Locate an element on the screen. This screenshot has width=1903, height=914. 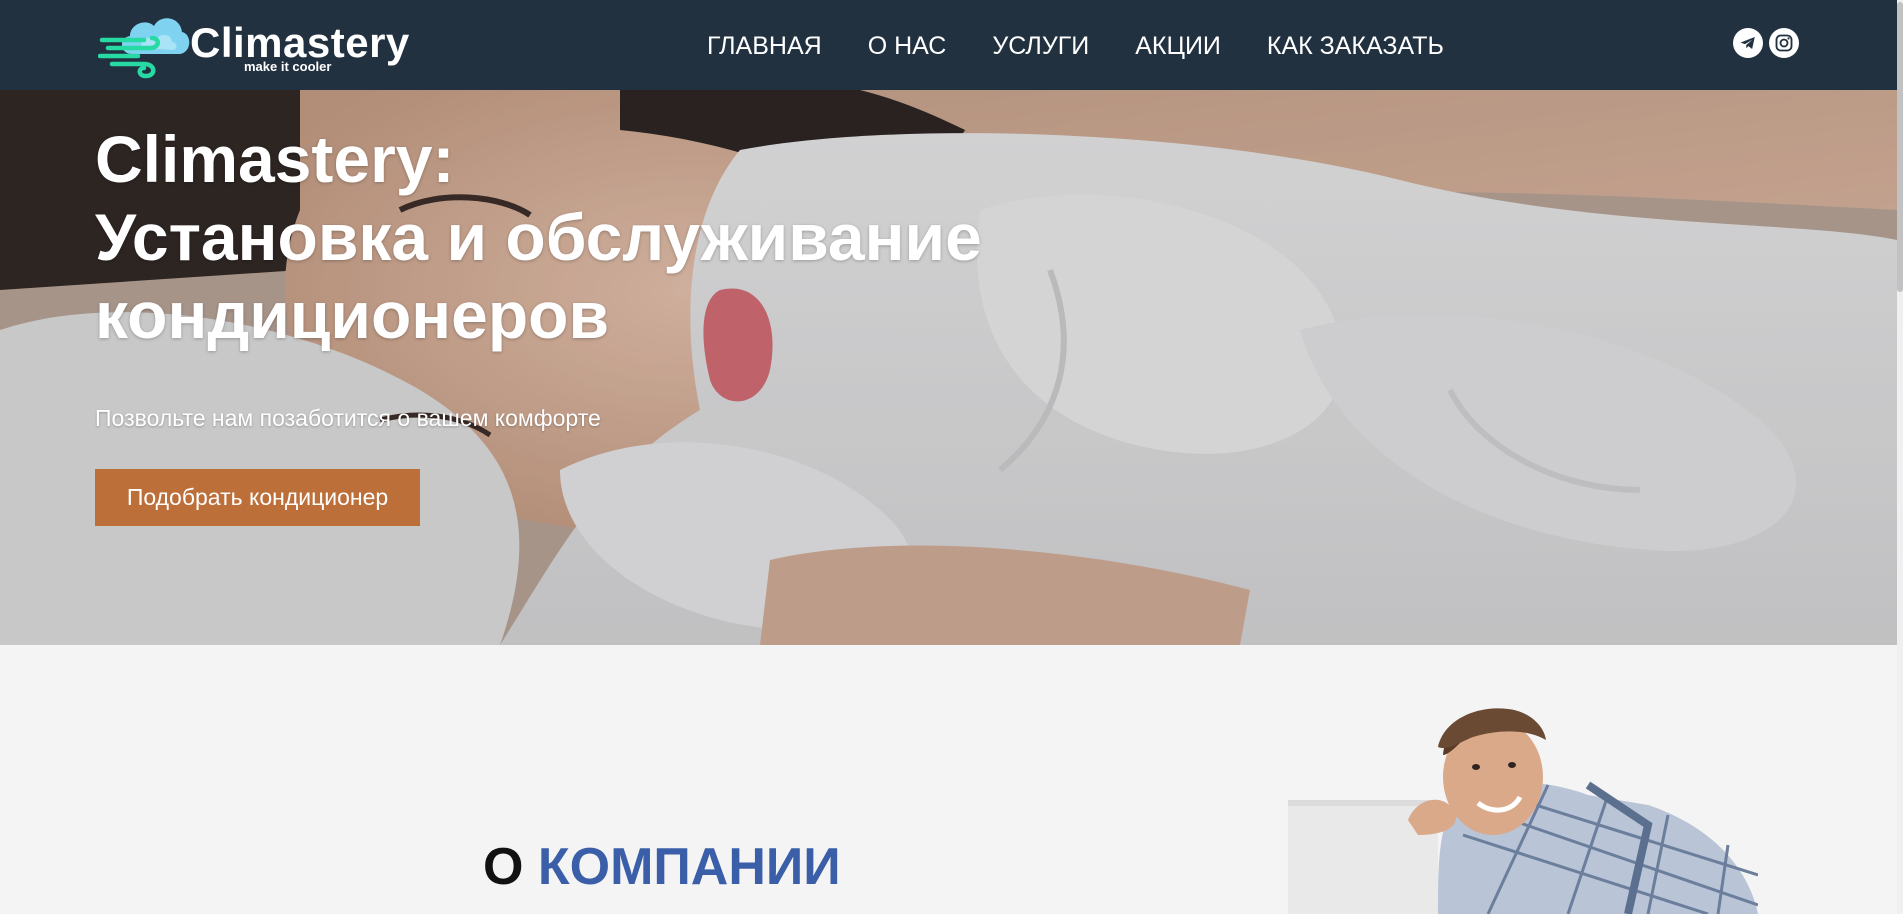
choose-ac-button: Подобрать кондиционер is located at coordinates (257, 497).